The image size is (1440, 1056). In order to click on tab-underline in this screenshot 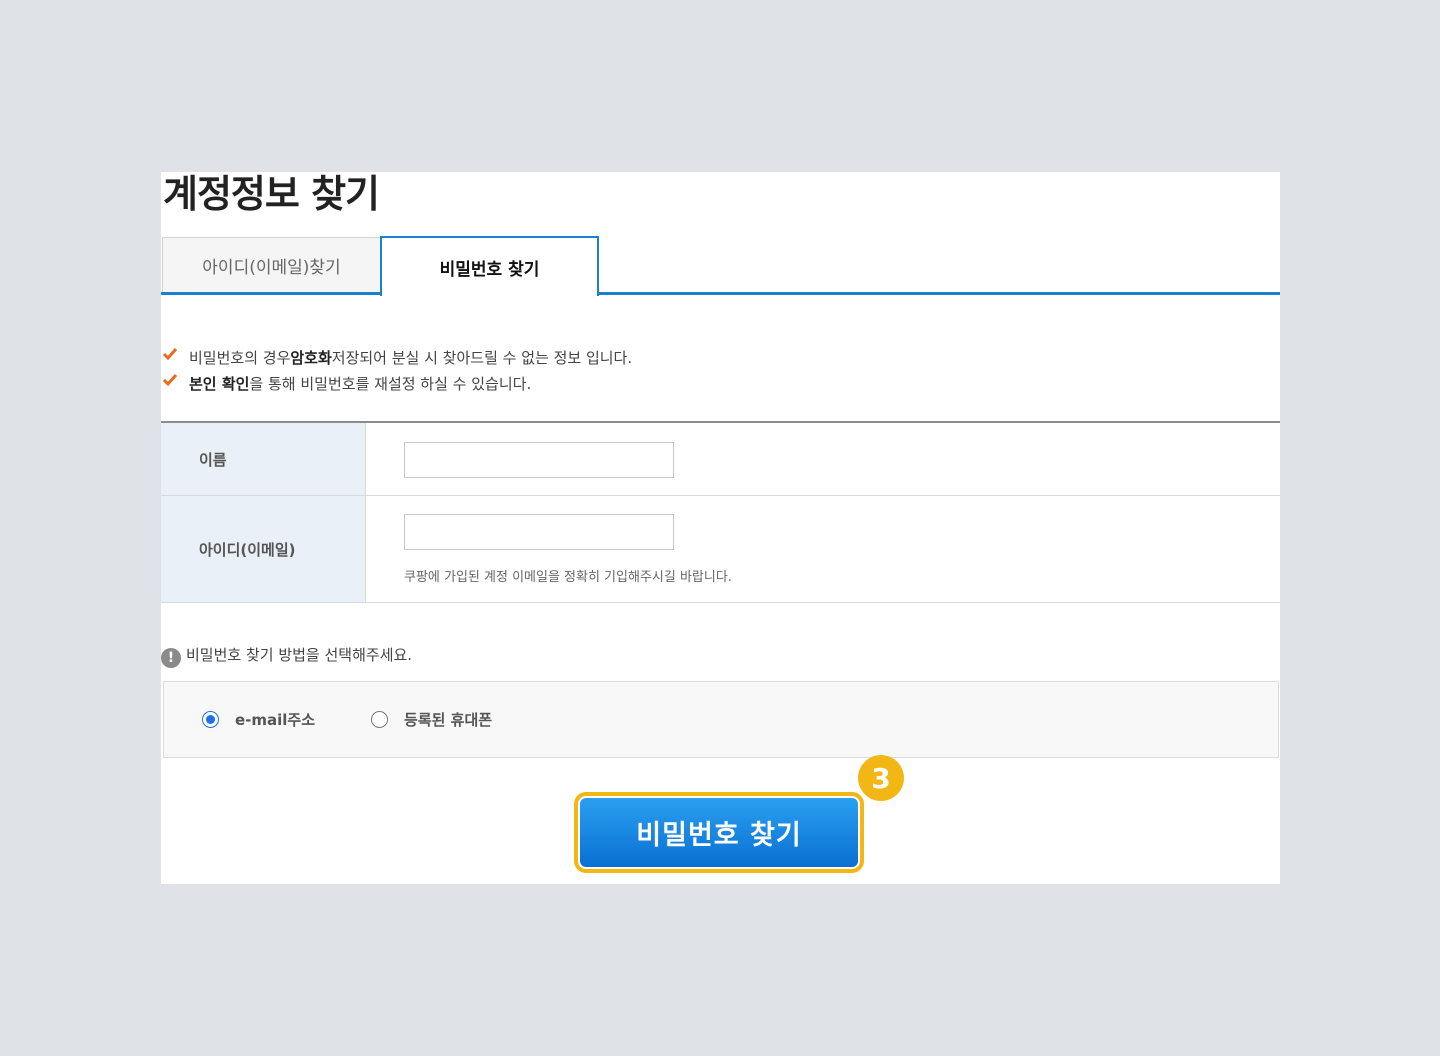, I will do `click(720, 293)`.